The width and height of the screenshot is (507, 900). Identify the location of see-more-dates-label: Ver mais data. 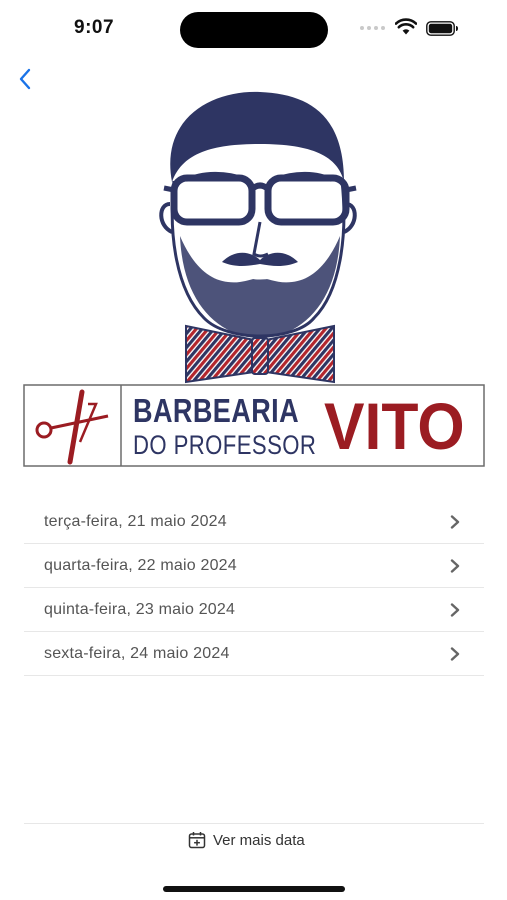
(259, 840).